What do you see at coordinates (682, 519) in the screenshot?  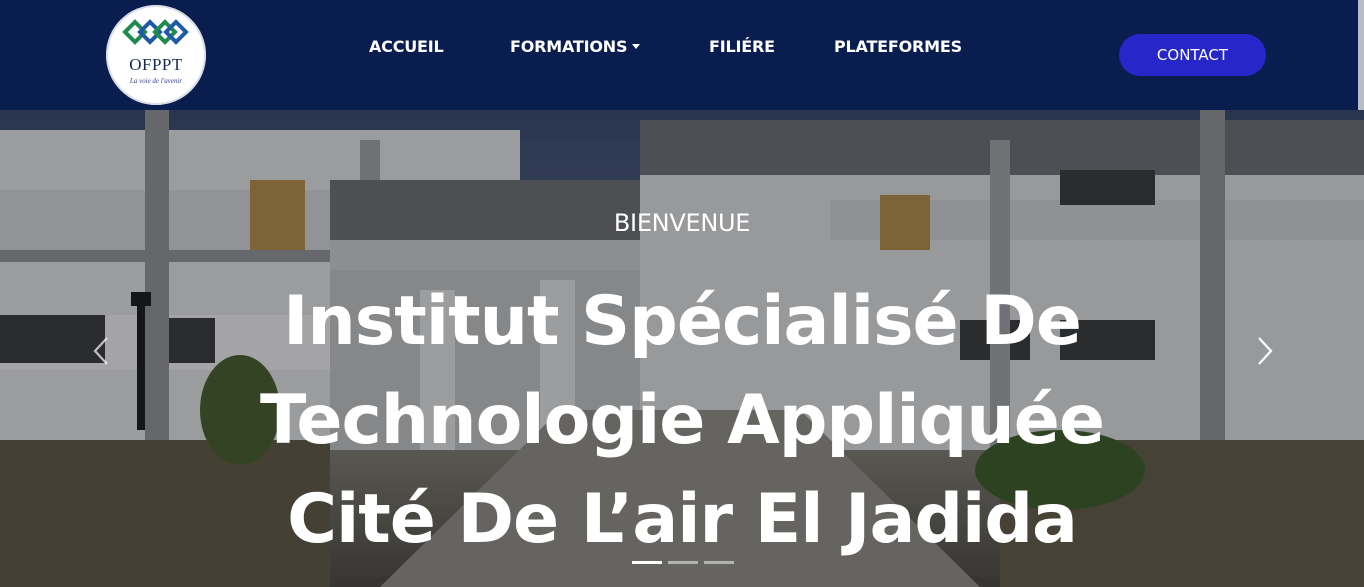 I see `hero-title-line: Cité De L’air El Jadida` at bounding box center [682, 519].